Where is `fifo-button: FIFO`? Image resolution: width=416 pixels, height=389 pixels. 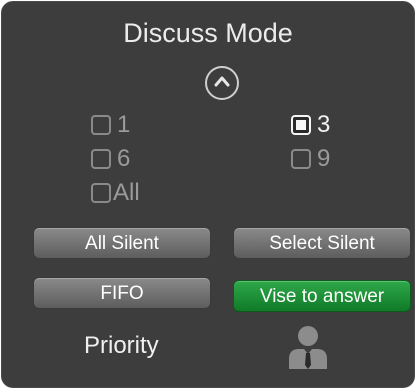 fifo-button: FIFO is located at coordinates (122, 293).